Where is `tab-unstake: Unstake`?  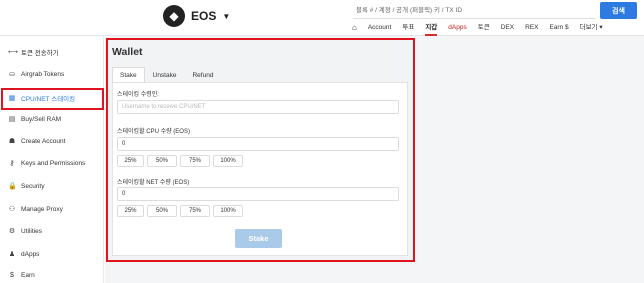 tab-unstake: Unstake is located at coordinates (165, 75).